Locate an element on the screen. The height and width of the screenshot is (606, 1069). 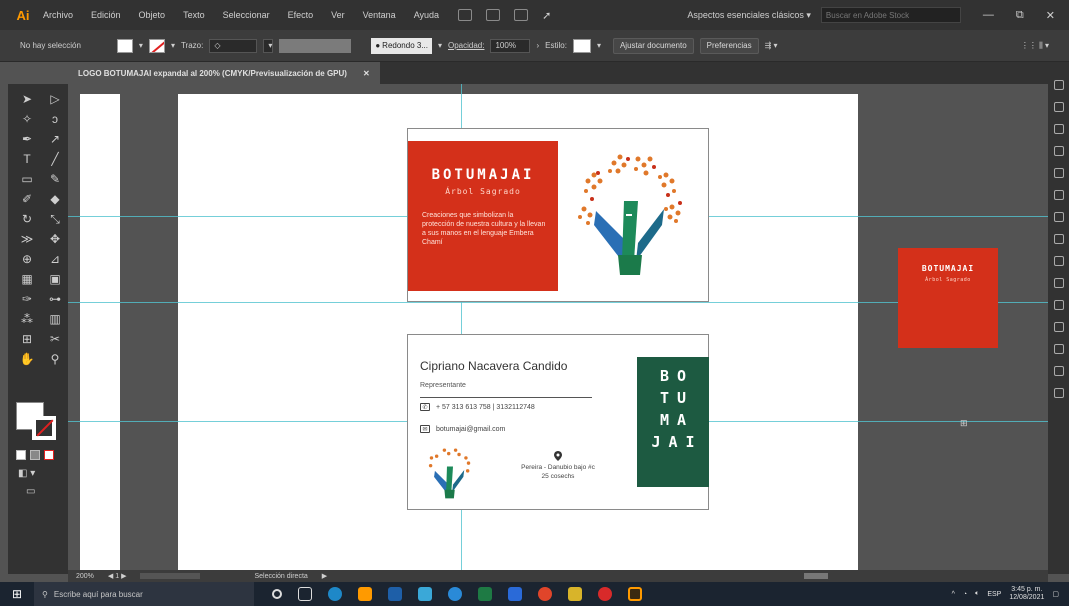
scale-tool-icon: ⤡ is located at coordinates (55, 219).